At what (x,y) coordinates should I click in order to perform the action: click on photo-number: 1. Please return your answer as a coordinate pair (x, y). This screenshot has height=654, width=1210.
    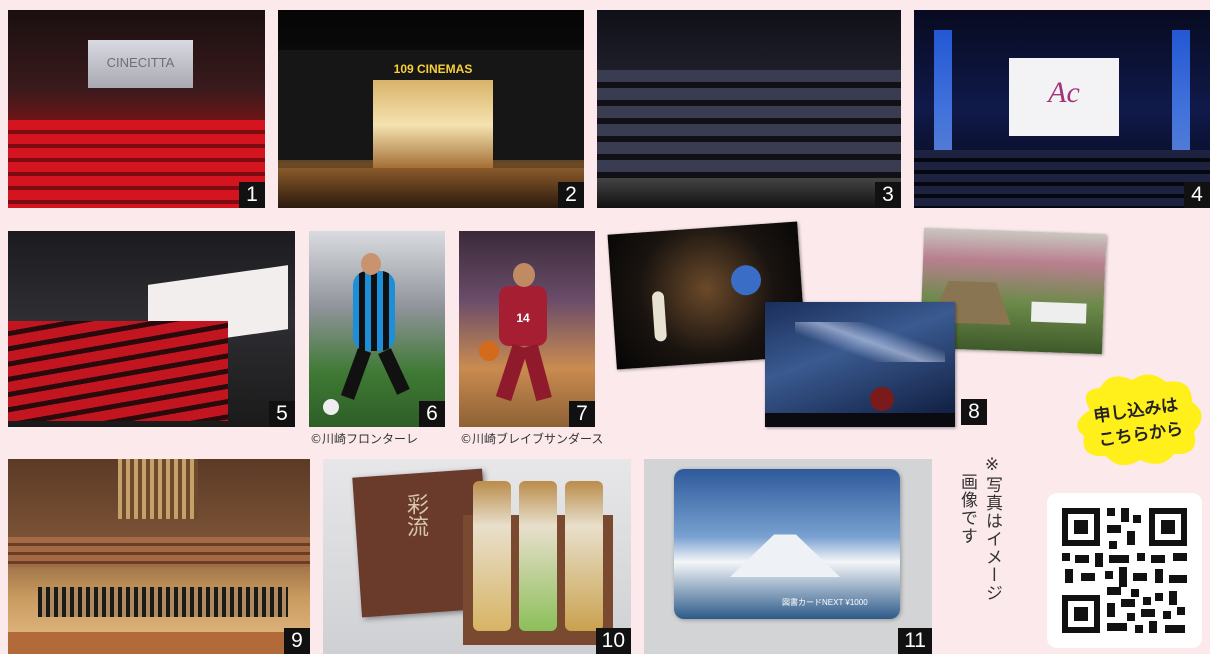
    Looking at the image, I should click on (252, 195).